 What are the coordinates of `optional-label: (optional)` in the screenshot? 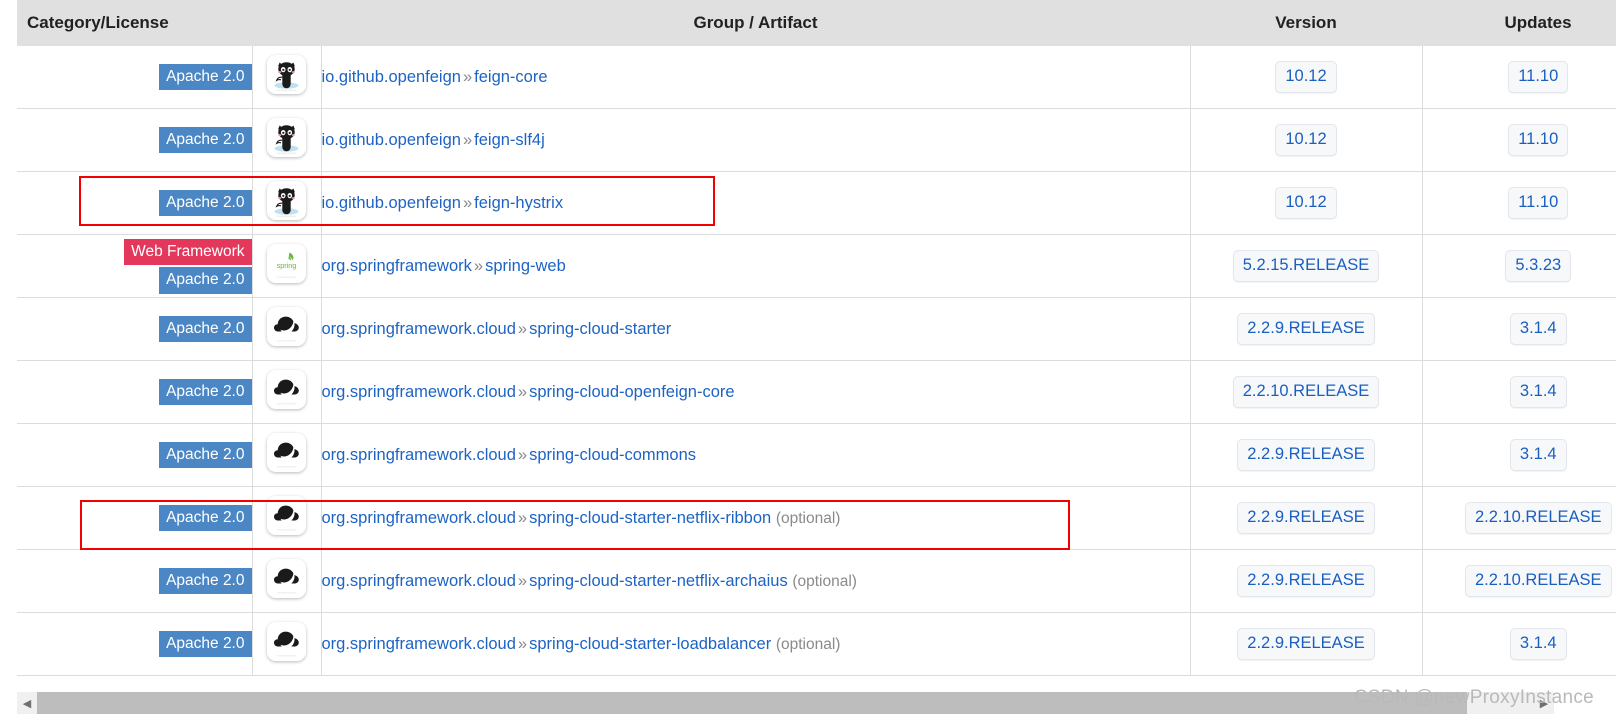 It's located at (824, 581).